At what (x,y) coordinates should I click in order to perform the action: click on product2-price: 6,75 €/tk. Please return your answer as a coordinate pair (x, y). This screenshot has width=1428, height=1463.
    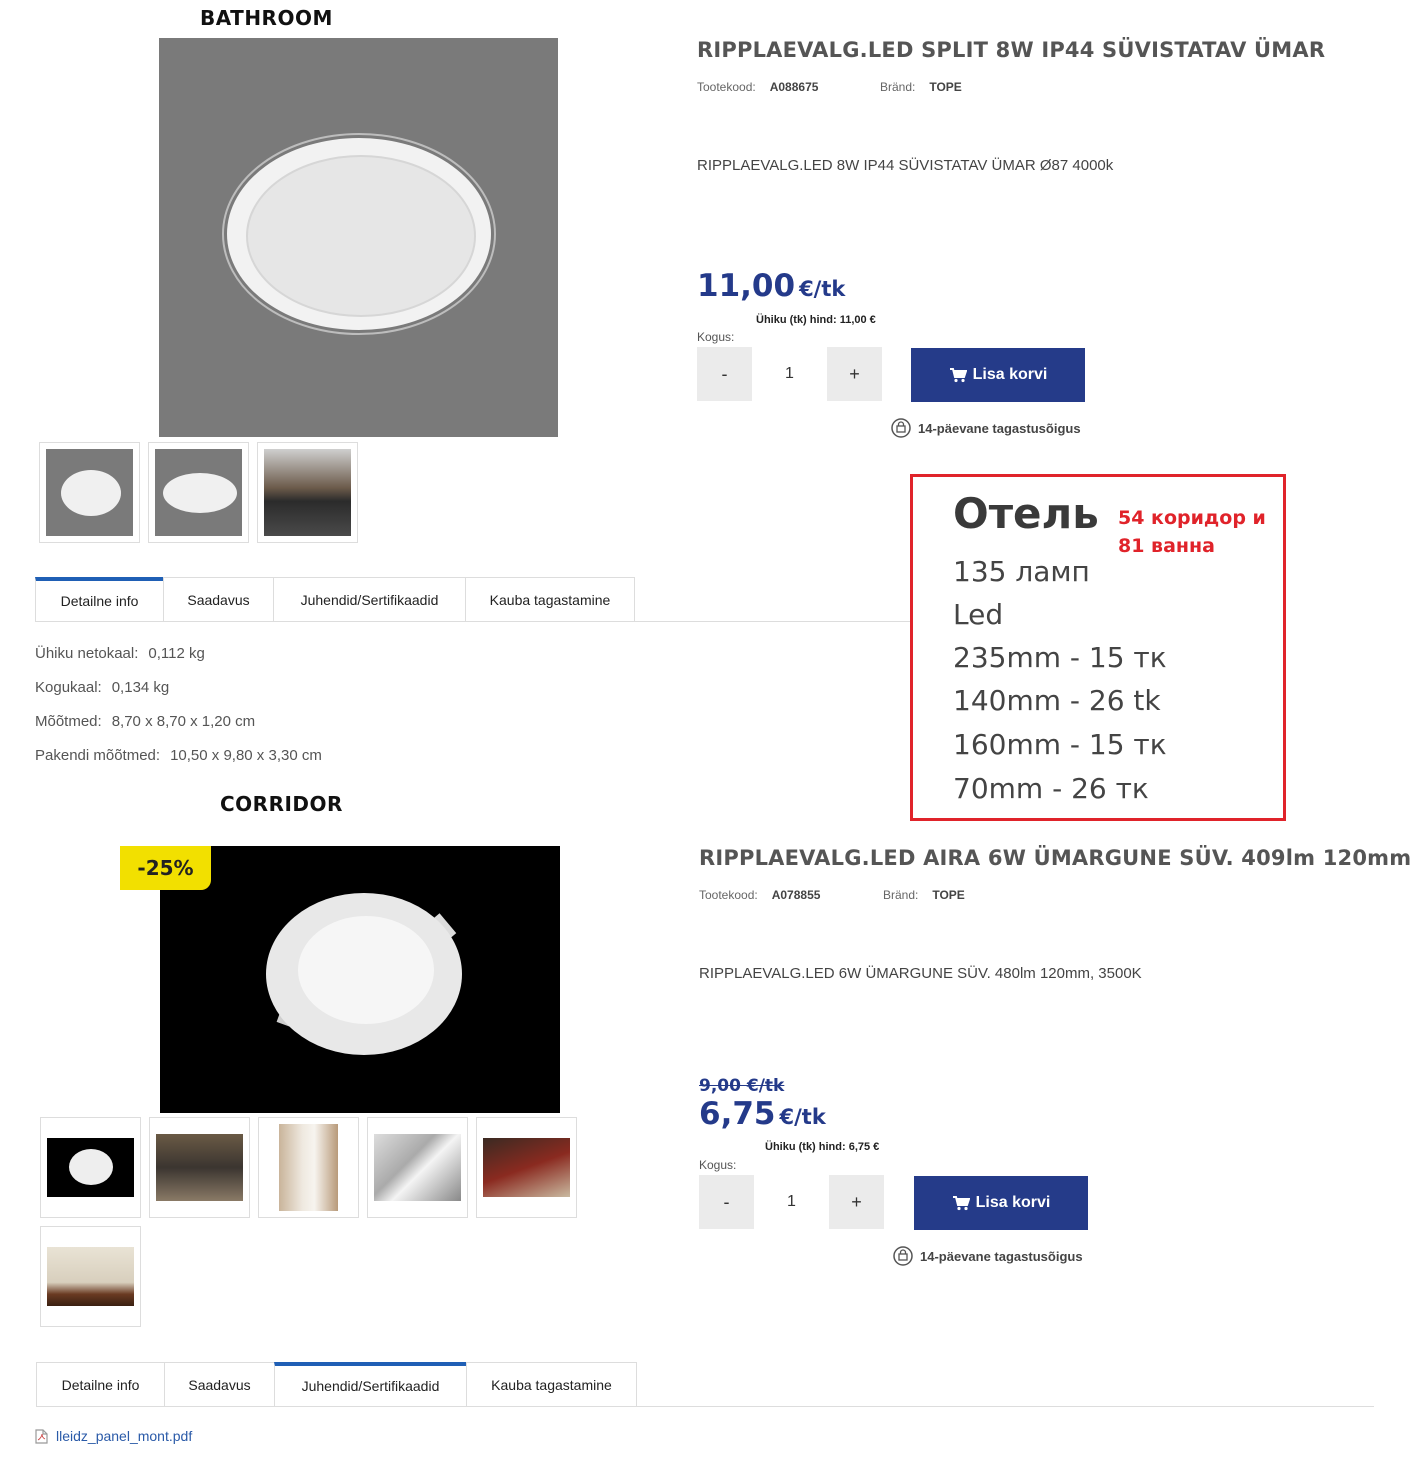
    Looking at the image, I should click on (762, 1114).